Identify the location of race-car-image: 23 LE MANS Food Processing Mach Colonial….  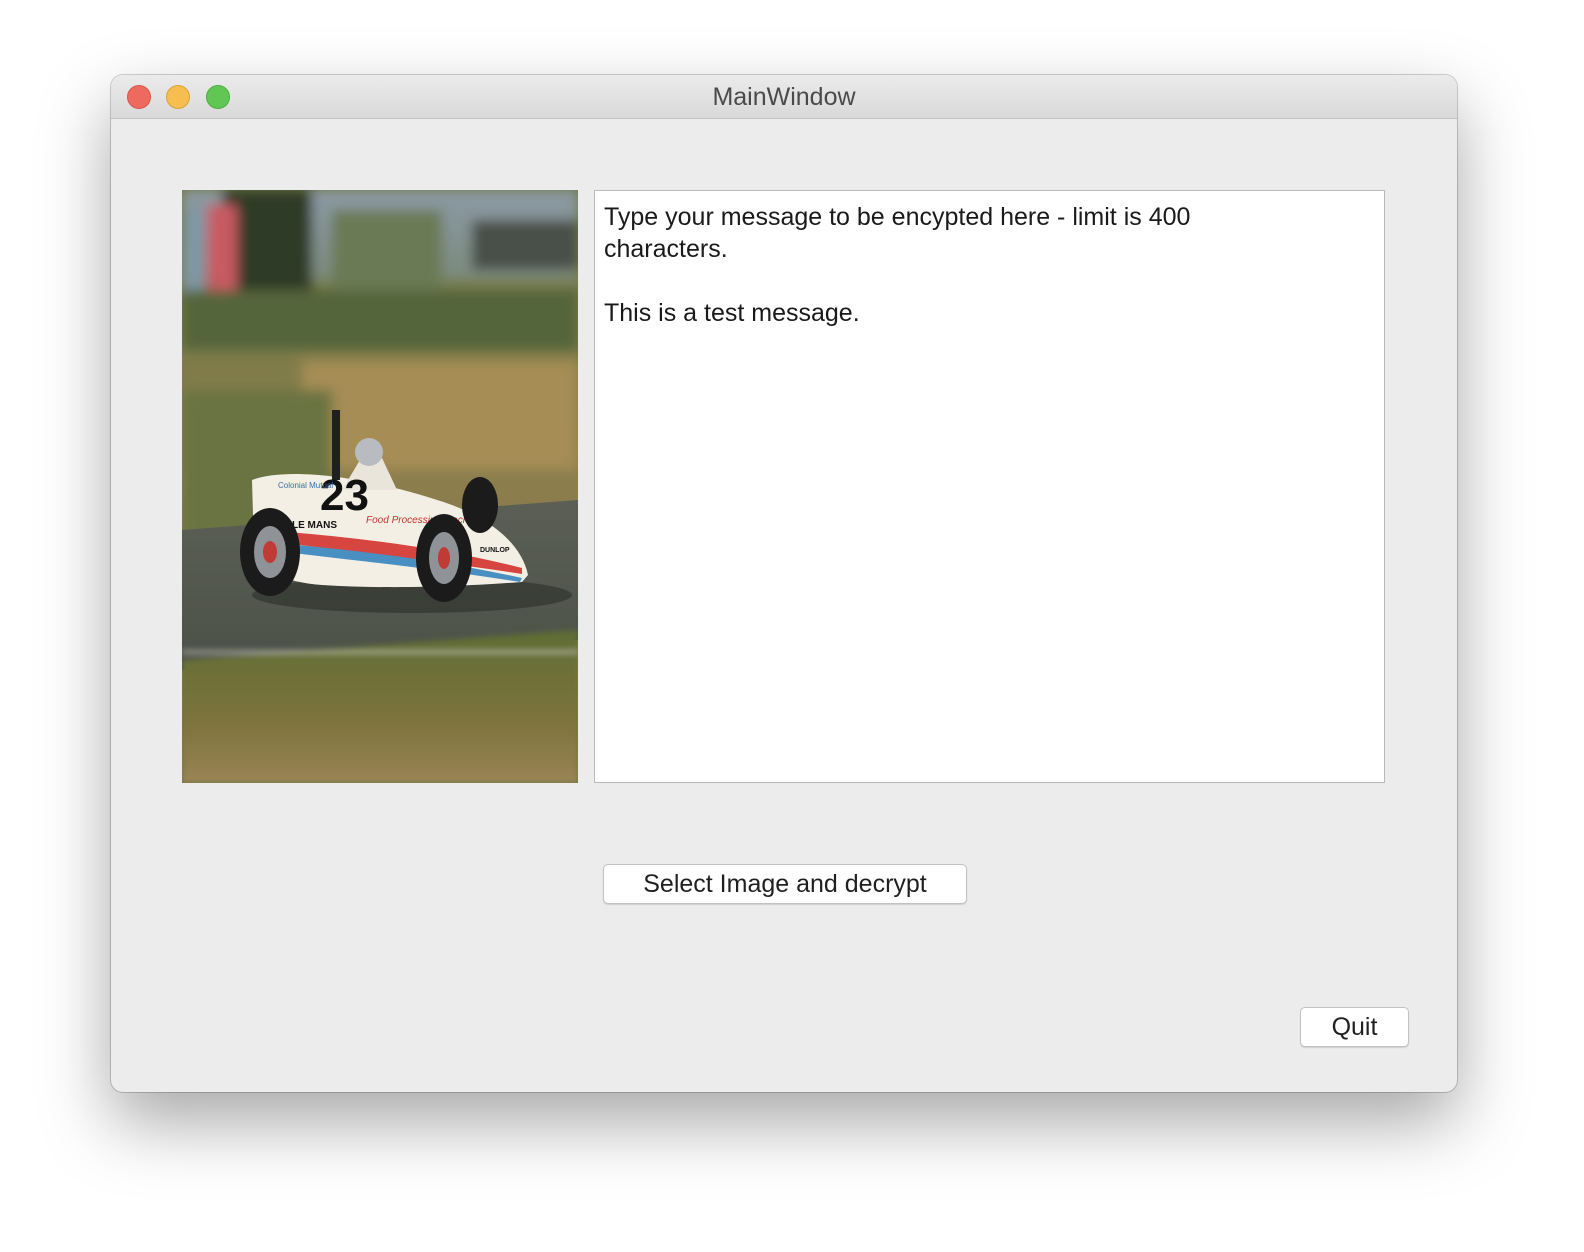
(380, 486).